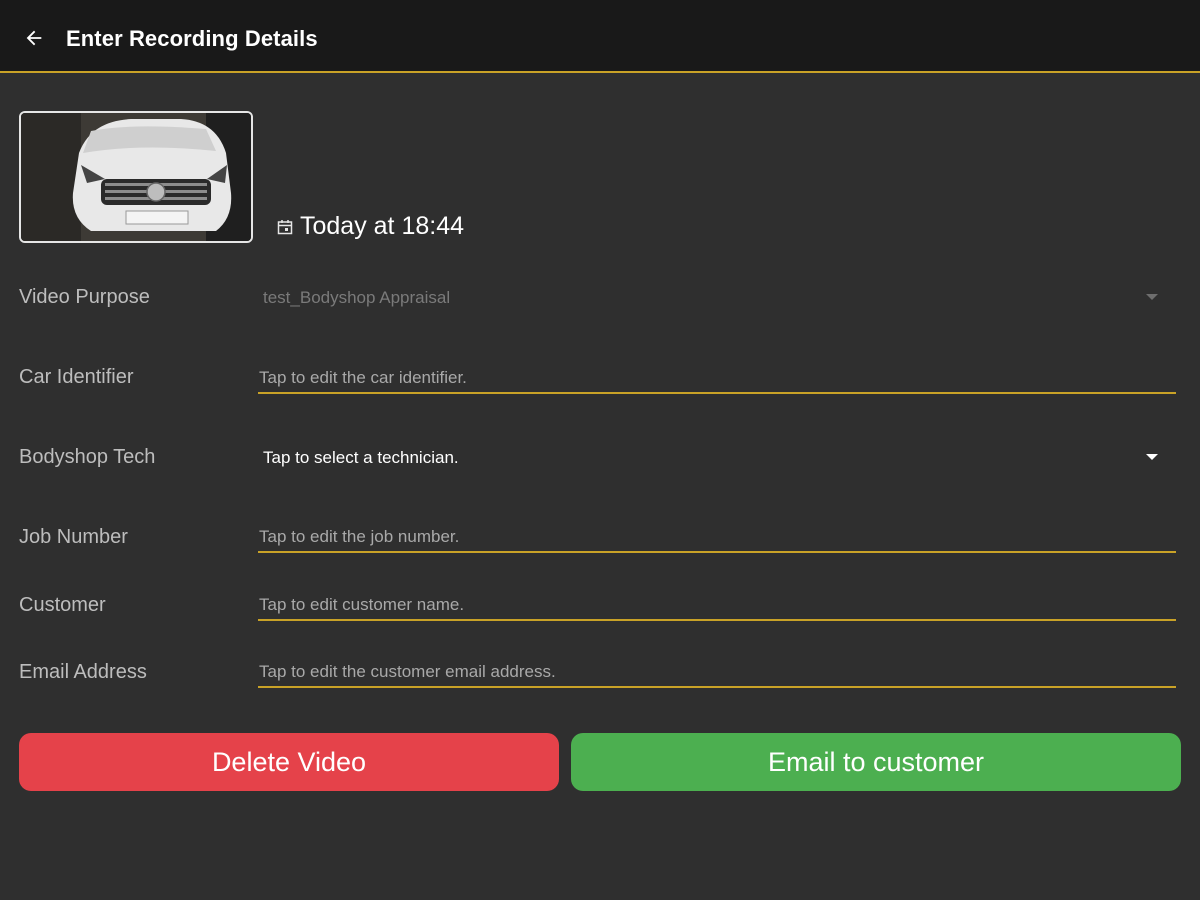 Image resolution: width=1200 pixels, height=900 pixels. I want to click on timestamp-text: Today at 18:44, so click(382, 226).